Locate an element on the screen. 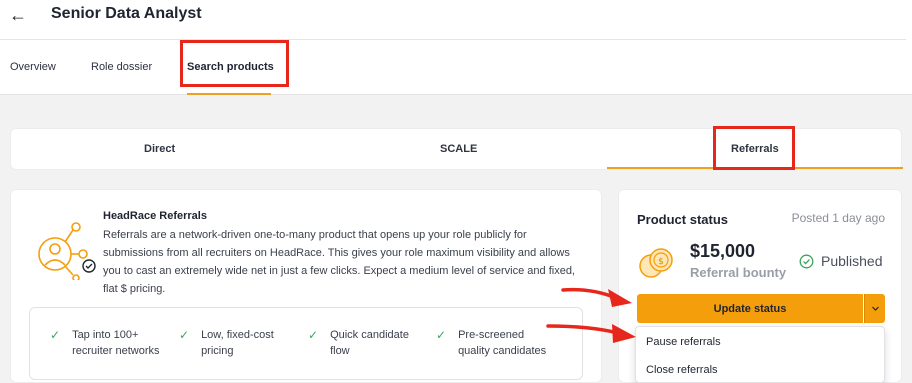 This screenshot has width=912, height=383. update-status-dropdown-toggle is located at coordinates (874, 308).